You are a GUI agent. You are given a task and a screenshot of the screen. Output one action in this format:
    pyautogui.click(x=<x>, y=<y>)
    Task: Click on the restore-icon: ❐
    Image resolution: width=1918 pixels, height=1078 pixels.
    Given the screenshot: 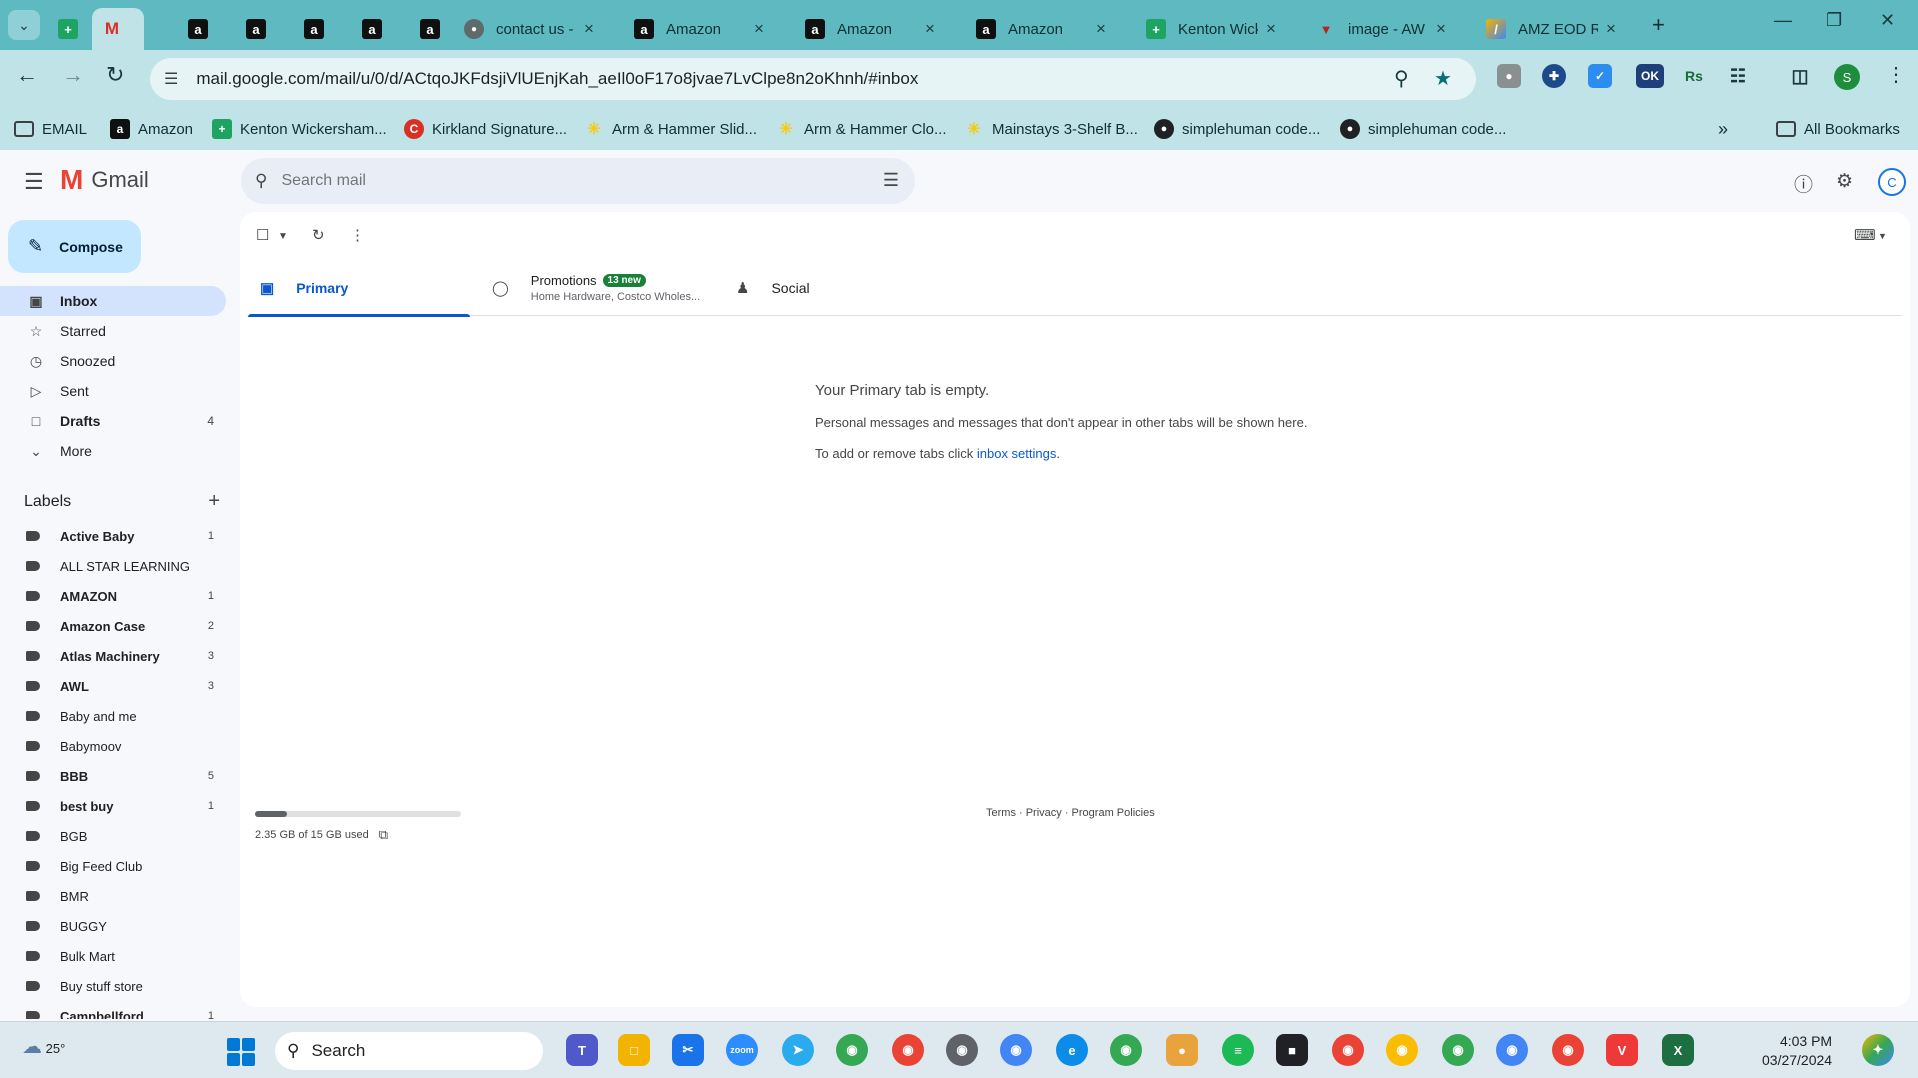 What is the action you would take?
    pyautogui.click(x=1834, y=20)
    